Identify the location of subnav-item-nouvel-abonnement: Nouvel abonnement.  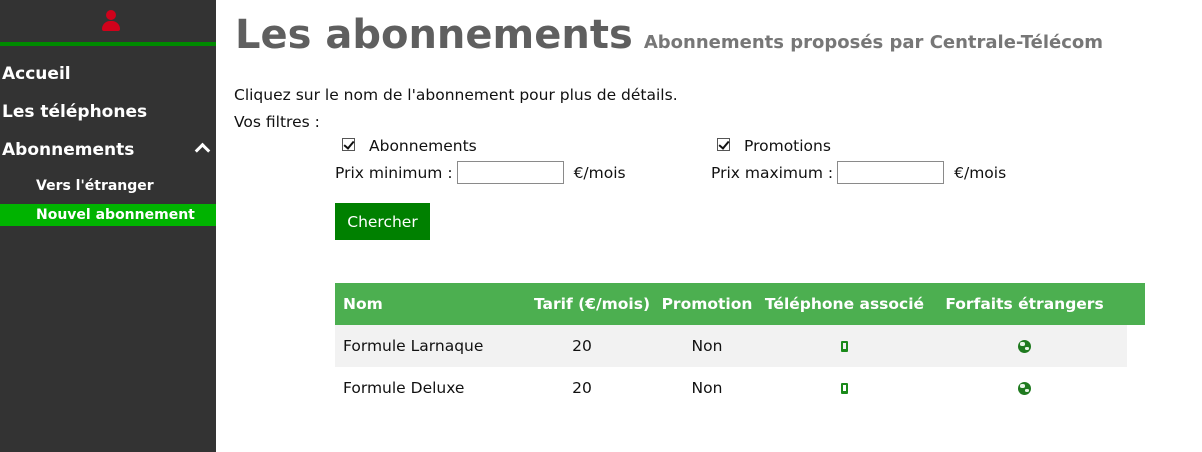
(108, 215).